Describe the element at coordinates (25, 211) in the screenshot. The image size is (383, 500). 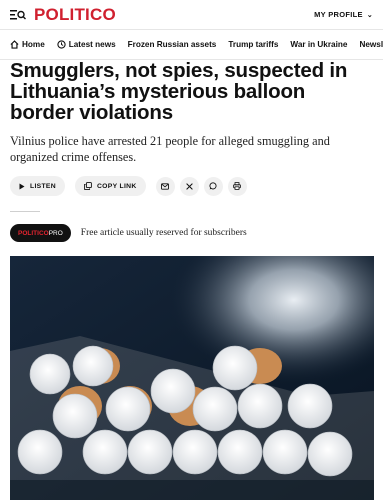
I see `divider` at that location.